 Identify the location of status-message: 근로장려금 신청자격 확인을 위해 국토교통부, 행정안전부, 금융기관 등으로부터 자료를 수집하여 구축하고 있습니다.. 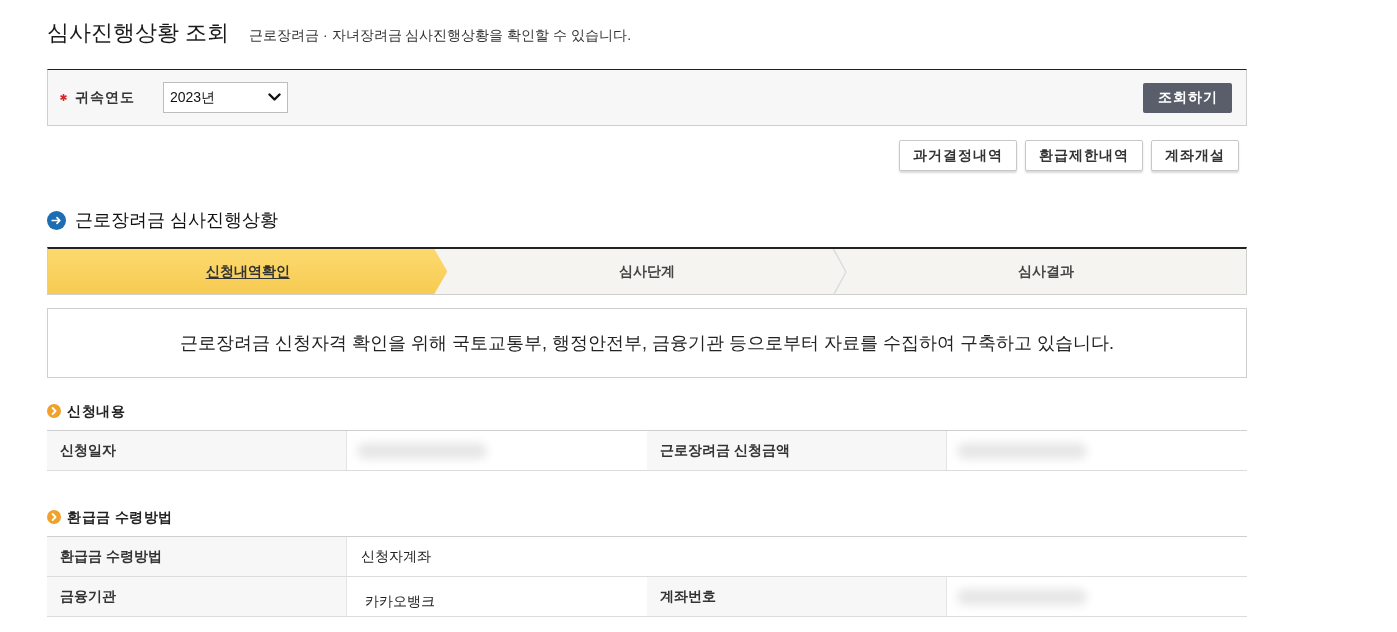
(647, 343).